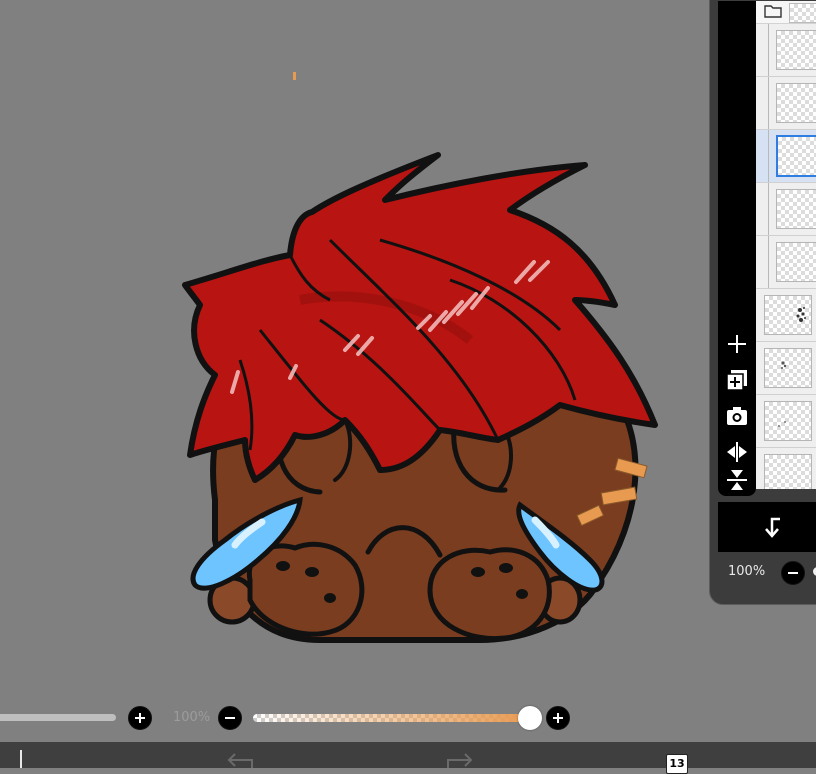  I want to click on flip-horizontal-button, so click(737, 452).